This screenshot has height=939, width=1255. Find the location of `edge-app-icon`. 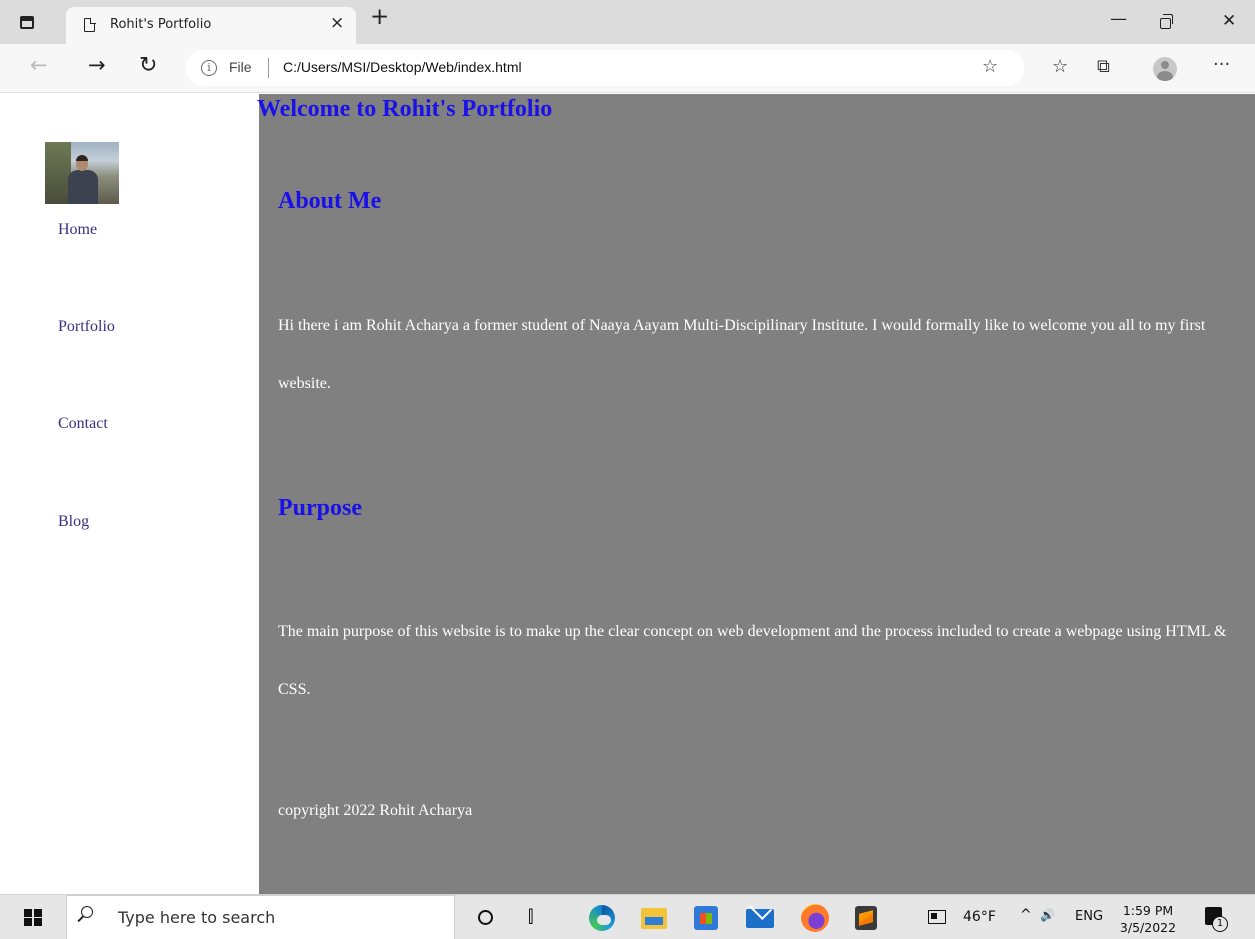

edge-app-icon is located at coordinates (602, 918).